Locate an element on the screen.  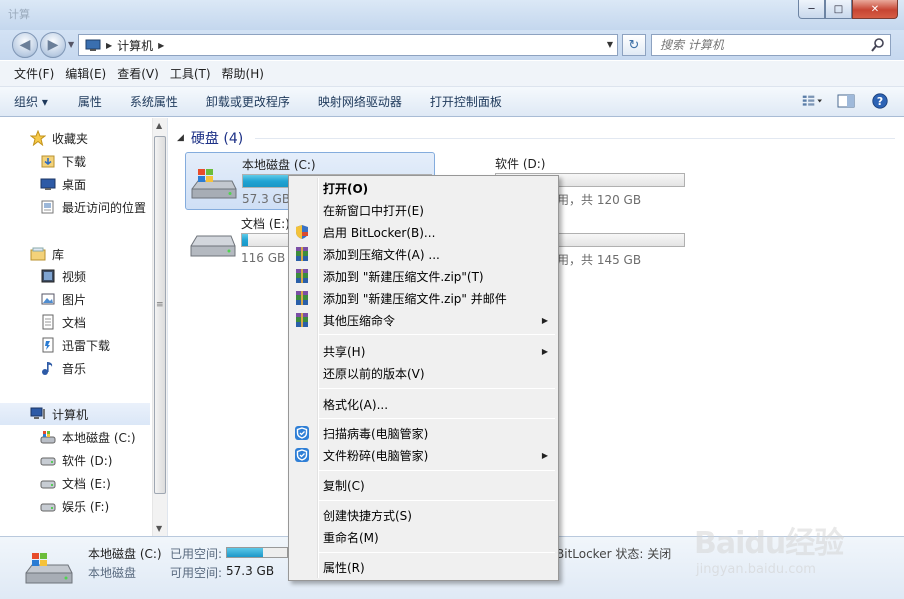
address-dropdown-icon: ▼ is located at coordinates (610, 44).